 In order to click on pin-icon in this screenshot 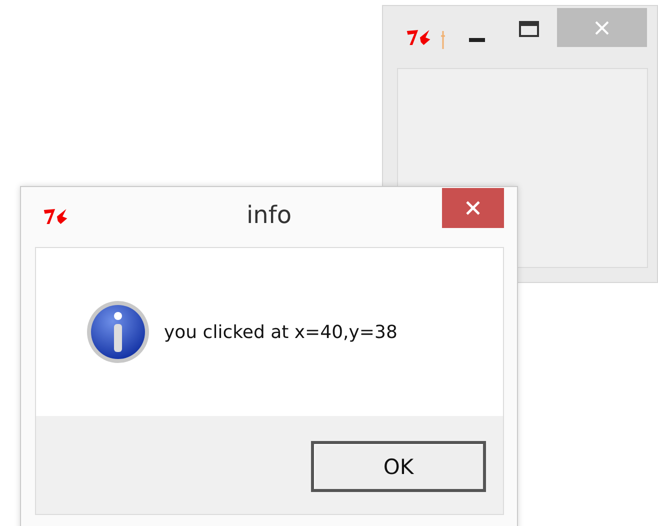, I will do `click(443, 40)`.